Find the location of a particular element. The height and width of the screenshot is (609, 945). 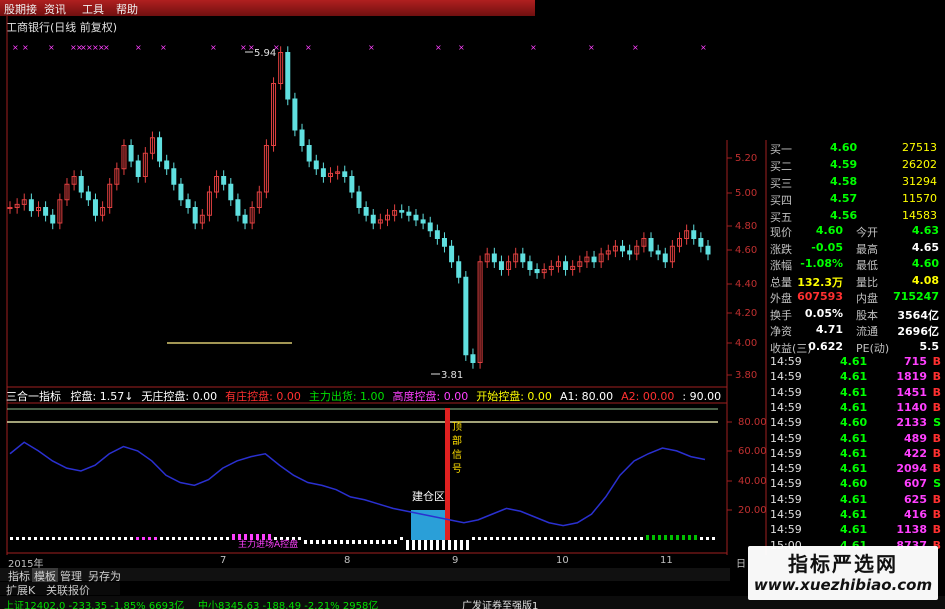

bid-price: 4.59 is located at coordinates (844, 164).